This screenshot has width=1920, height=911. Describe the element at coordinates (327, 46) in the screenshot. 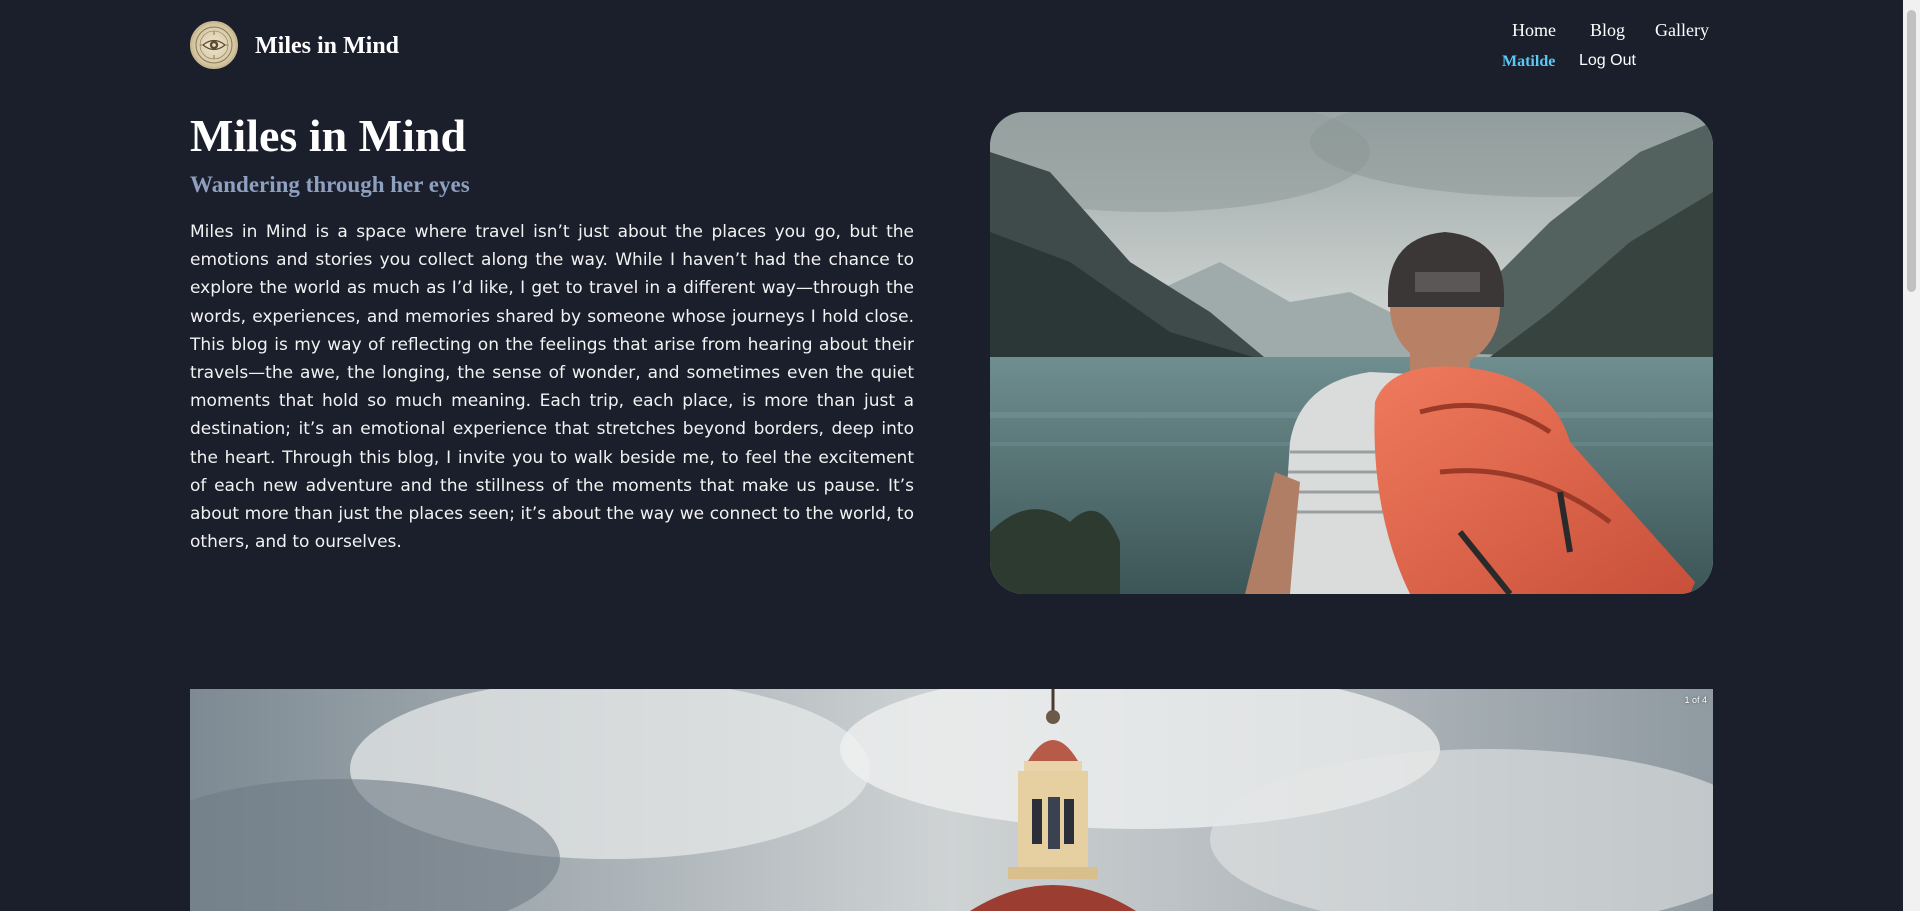

I see `site-title: Miles in Mind` at that location.